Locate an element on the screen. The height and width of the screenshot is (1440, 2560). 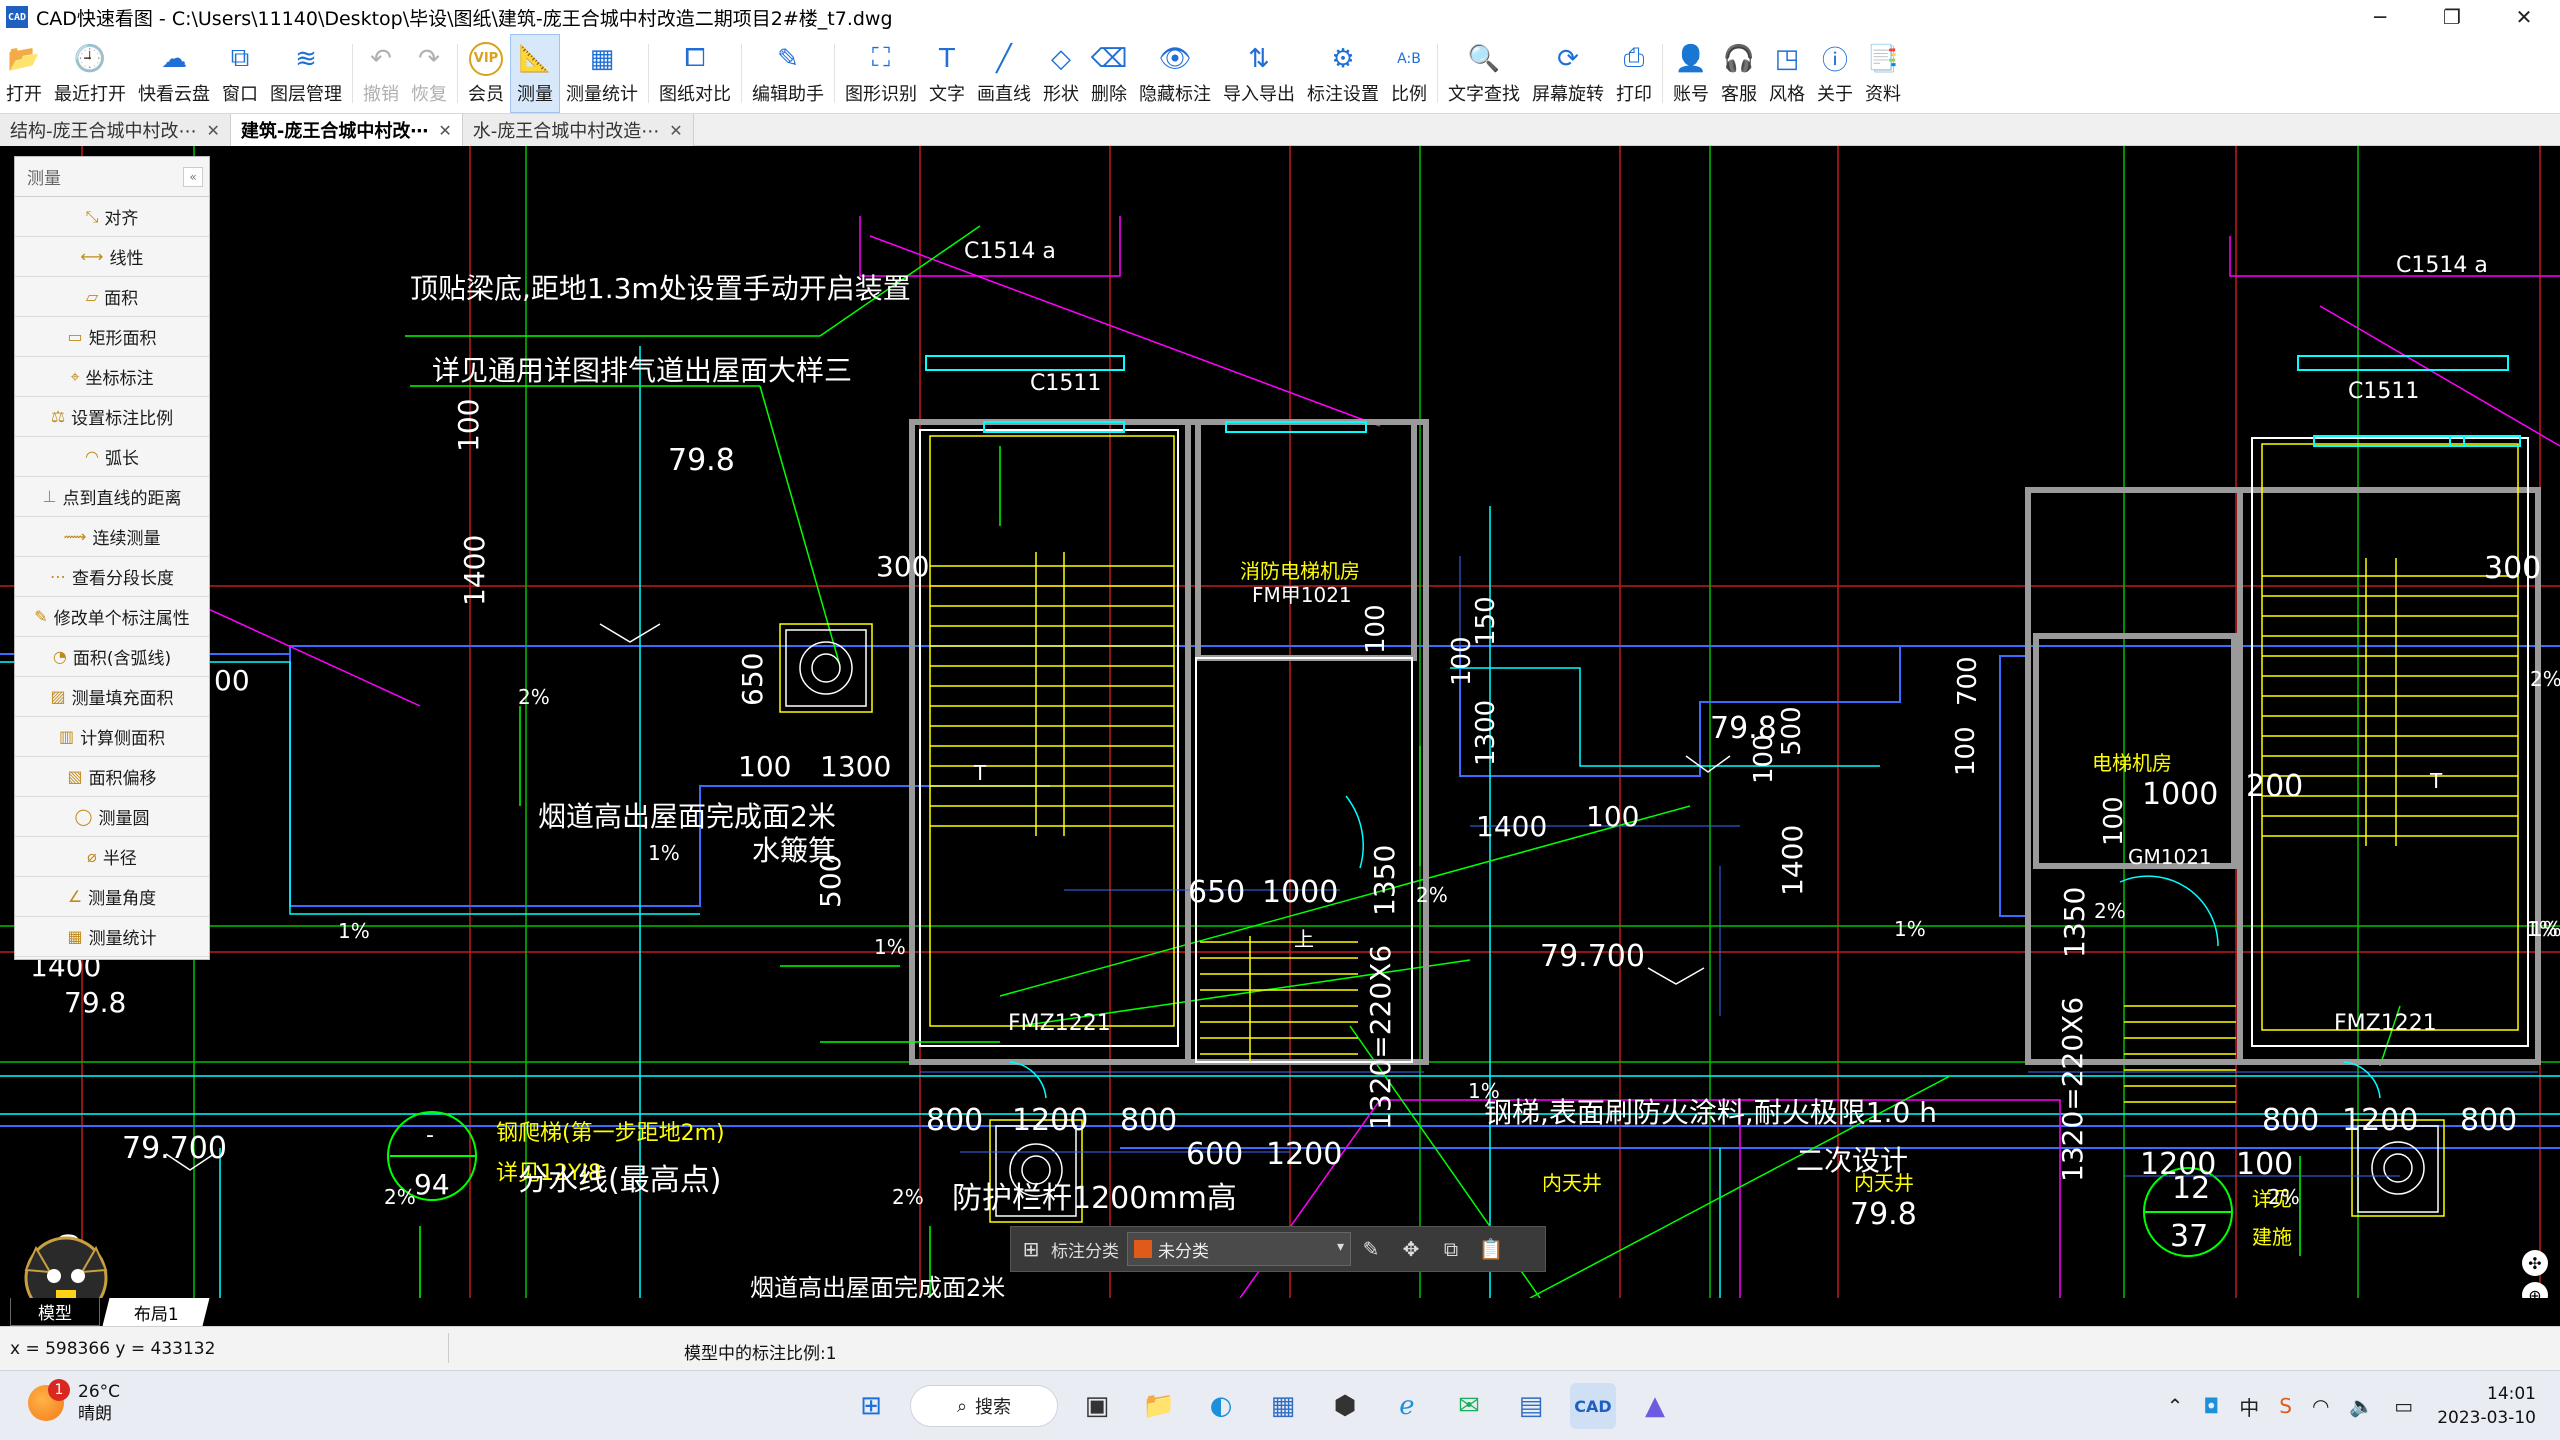
measure-item-side-area: ▥ 计算侧面积 is located at coordinates (112, 737).